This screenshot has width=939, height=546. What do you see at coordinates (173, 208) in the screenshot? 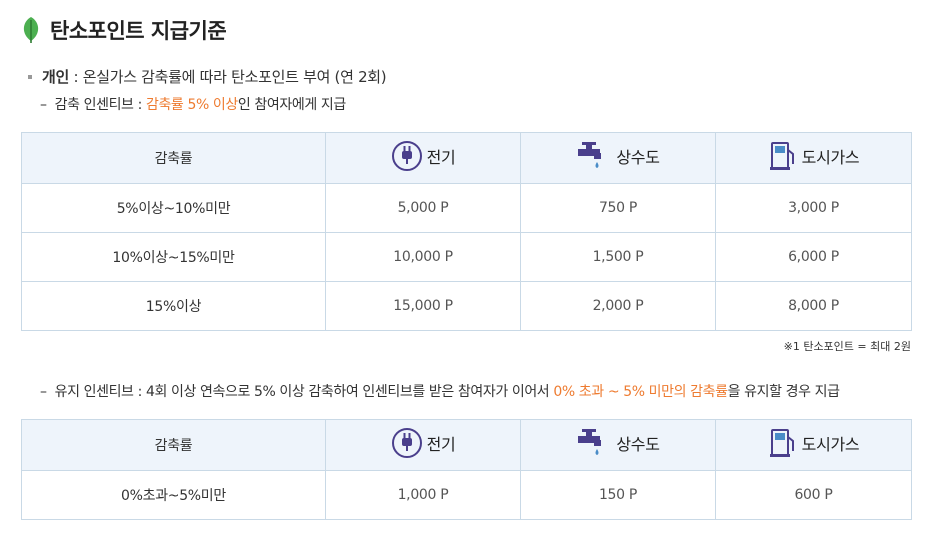
I see `rate-cell: 5%이상~10%미만` at bounding box center [173, 208].